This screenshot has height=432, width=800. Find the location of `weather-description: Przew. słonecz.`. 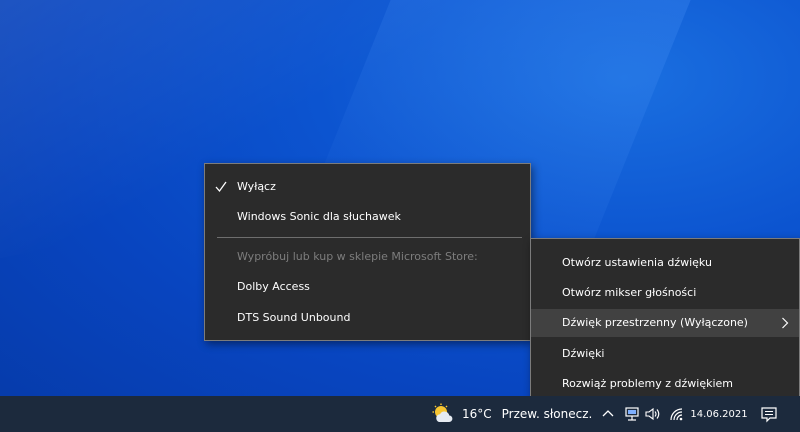

weather-description: Przew. słonecz. is located at coordinates (547, 414).